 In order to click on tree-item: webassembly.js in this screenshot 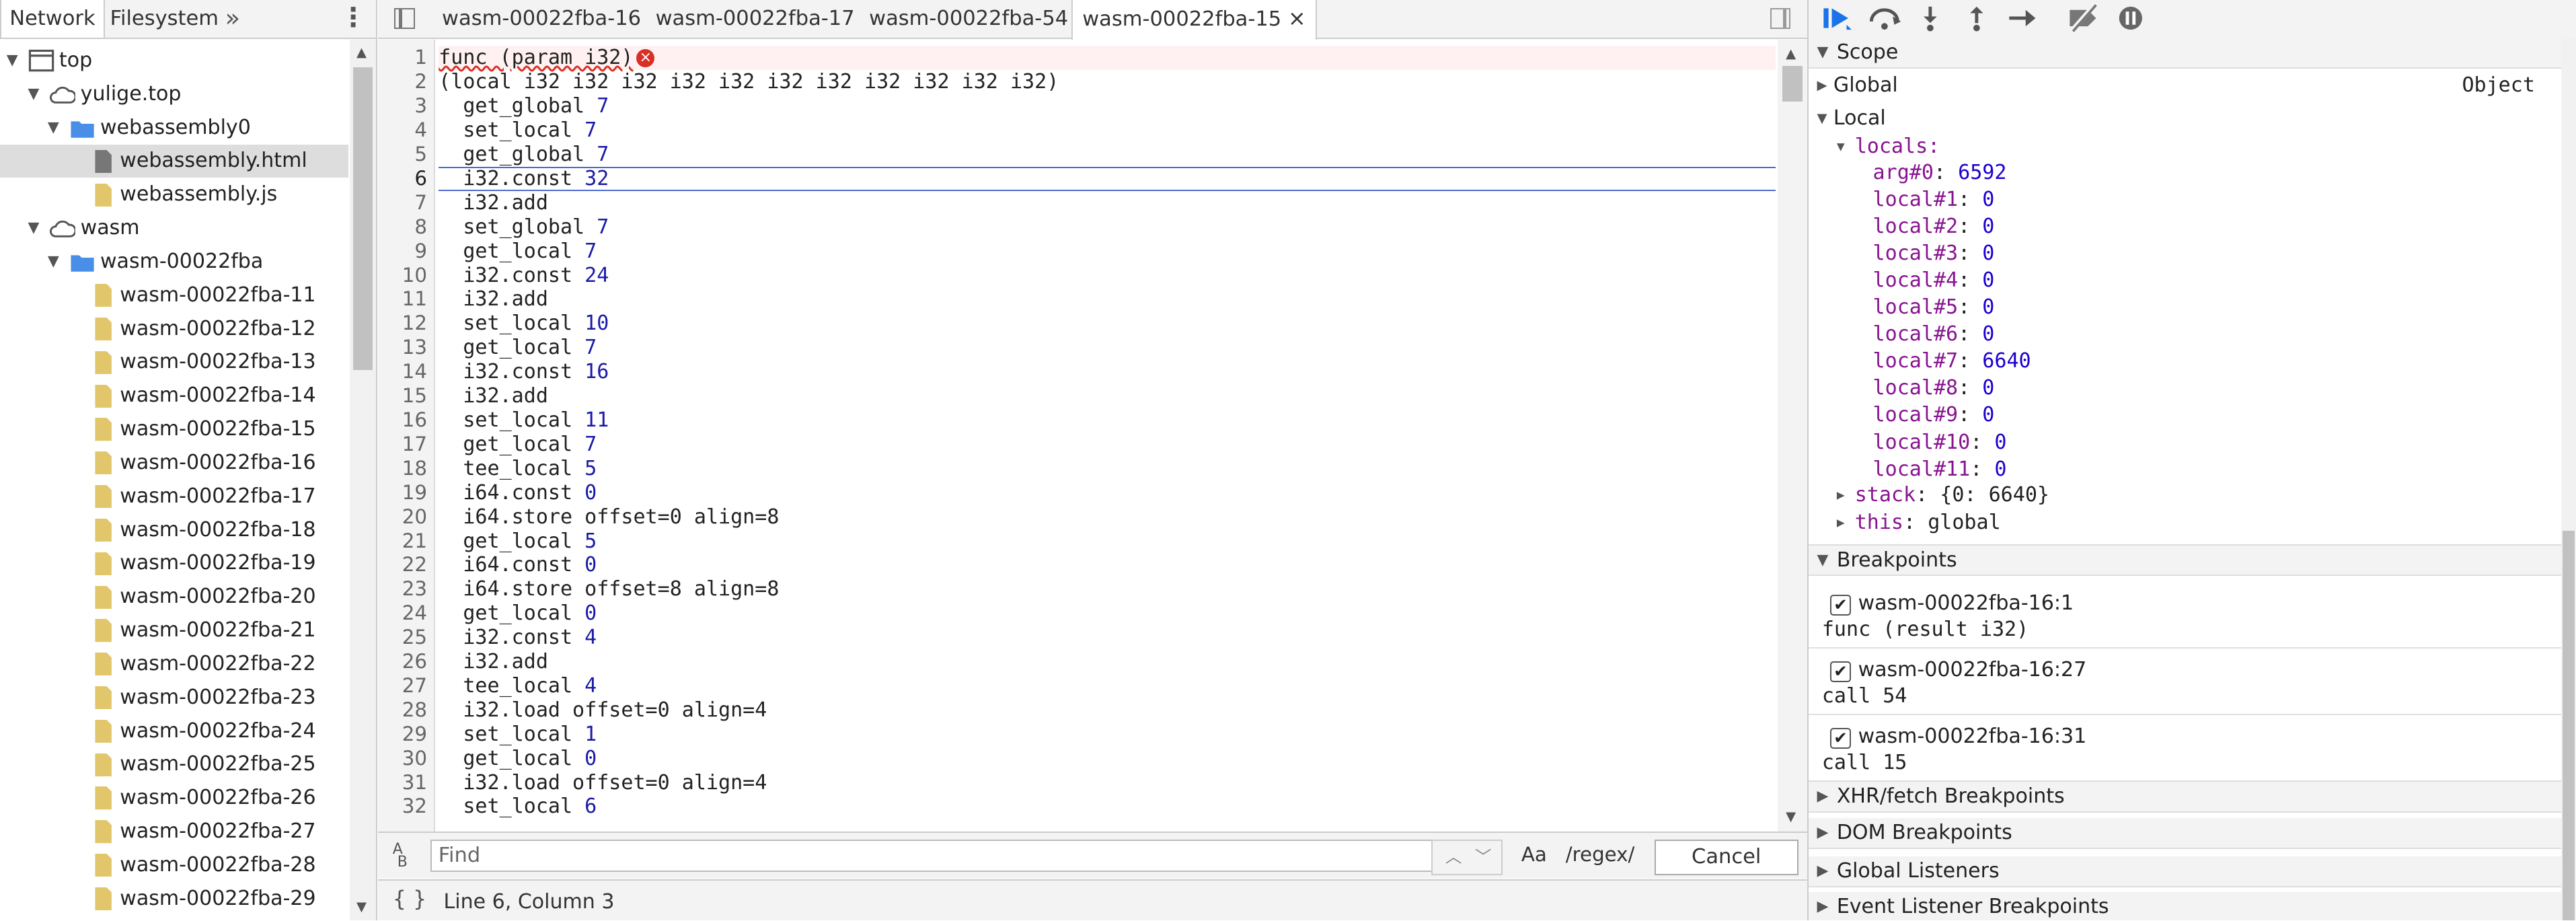, I will do `click(174, 194)`.